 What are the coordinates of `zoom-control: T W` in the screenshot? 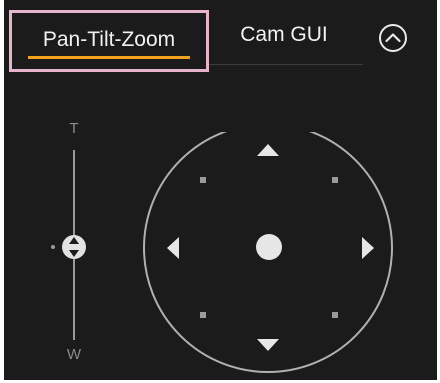 It's located at (74, 245).